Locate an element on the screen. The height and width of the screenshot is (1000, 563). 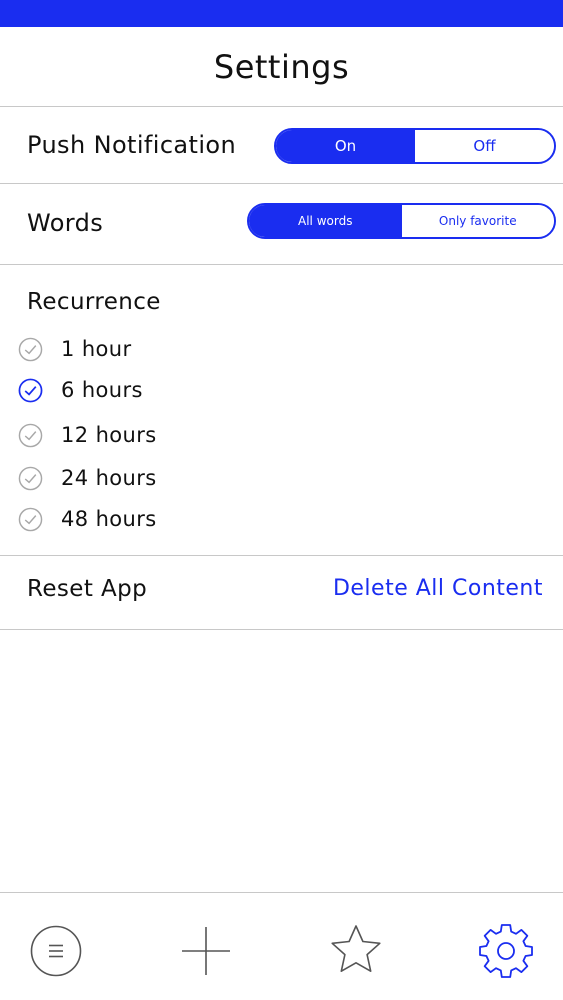
reset-app-label: Reset App is located at coordinates (87, 589).